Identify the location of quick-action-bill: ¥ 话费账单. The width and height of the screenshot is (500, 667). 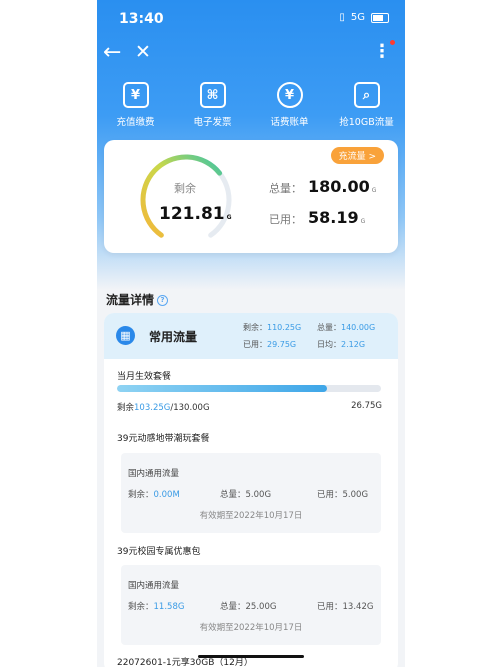
(289, 105).